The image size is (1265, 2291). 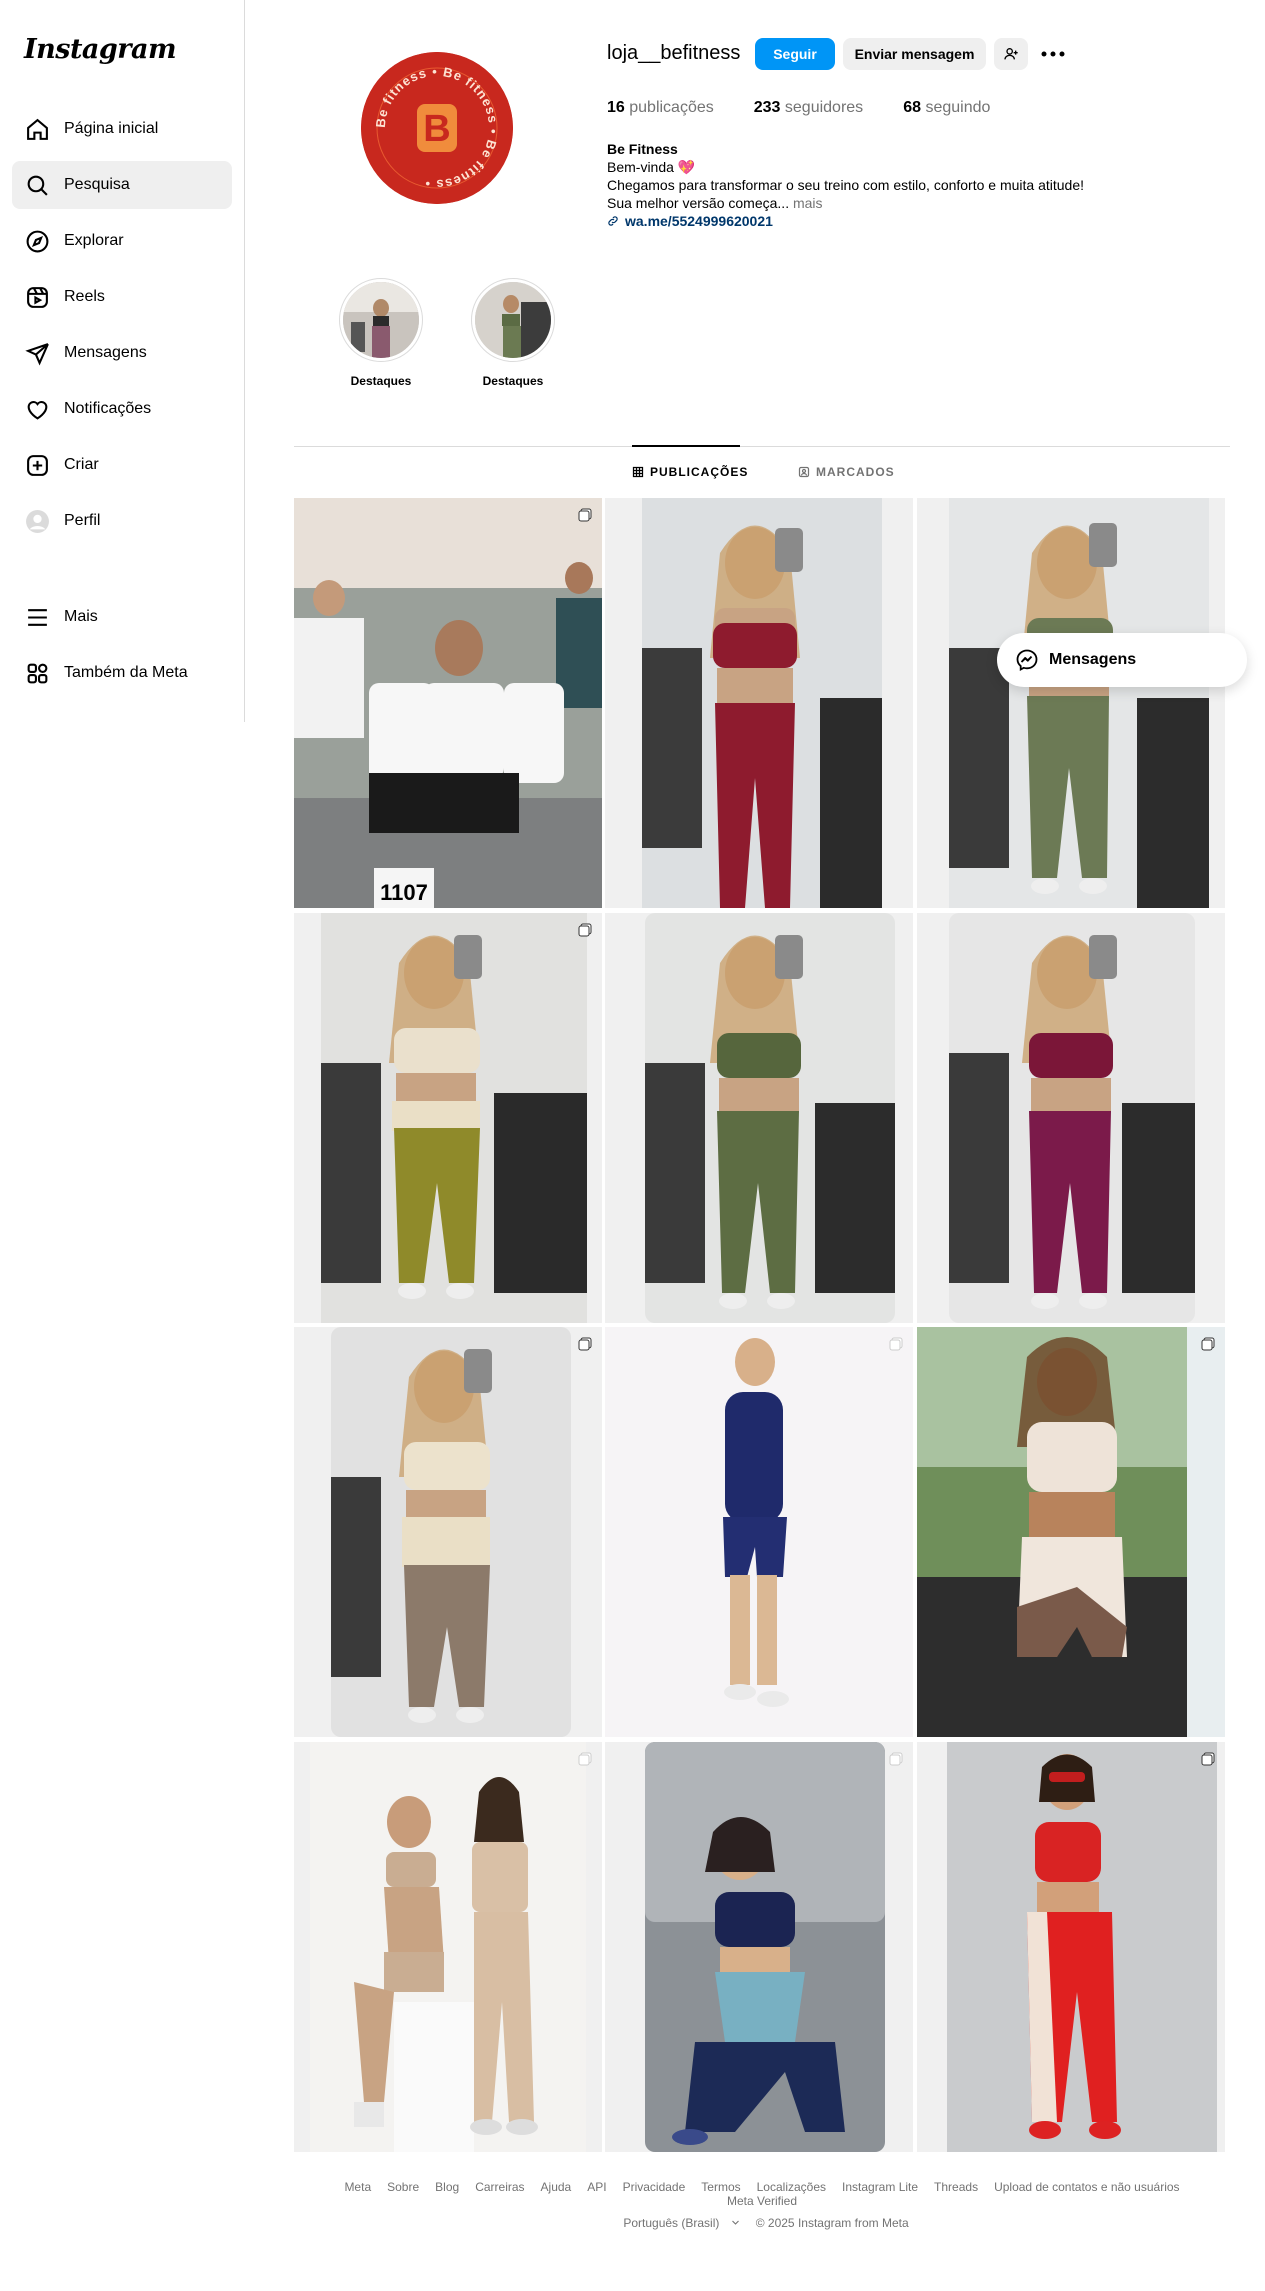 What do you see at coordinates (37, 465) in the screenshot?
I see `plus-square-icon` at bounding box center [37, 465].